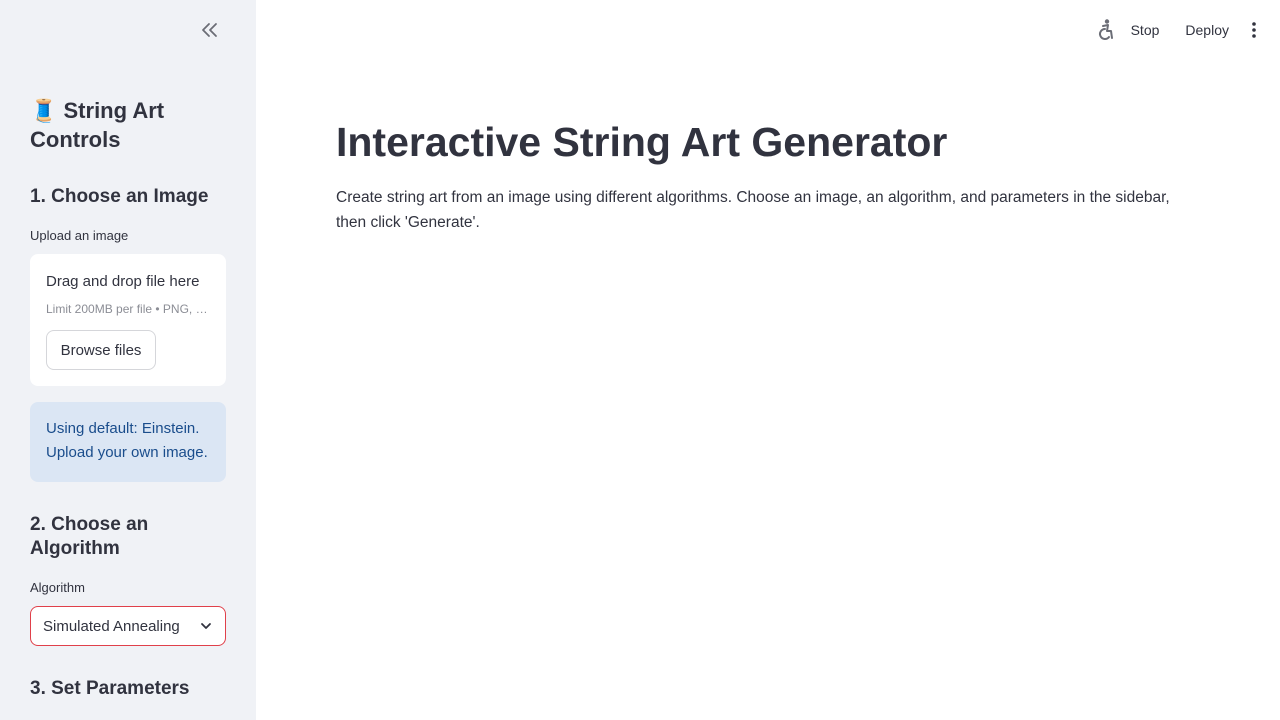 The width and height of the screenshot is (1280, 720). I want to click on section-choose-algorithm-heading: 2. Choose an Algorithm, so click(89, 536).